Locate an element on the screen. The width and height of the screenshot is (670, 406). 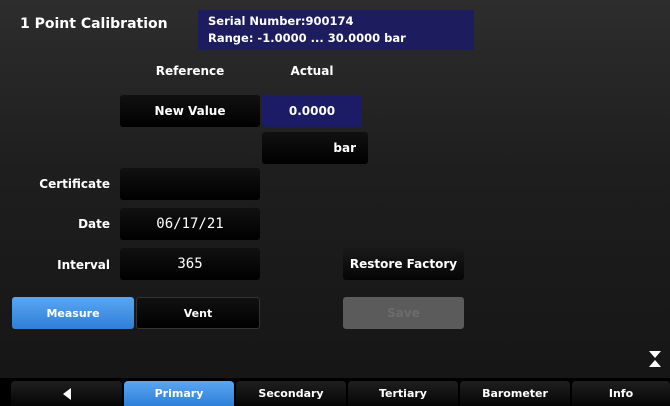
tab-back is located at coordinates (66, 393).